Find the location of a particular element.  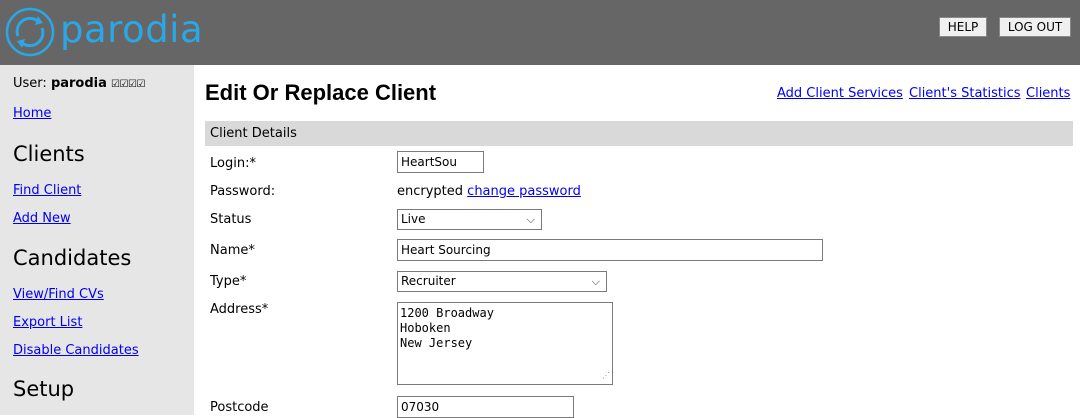

user-prefix: User: is located at coordinates (30, 83).